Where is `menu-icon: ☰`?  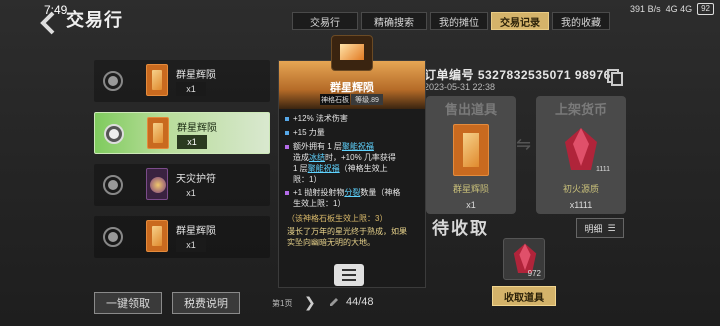
menu-icon: ☰ is located at coordinates (611, 227).